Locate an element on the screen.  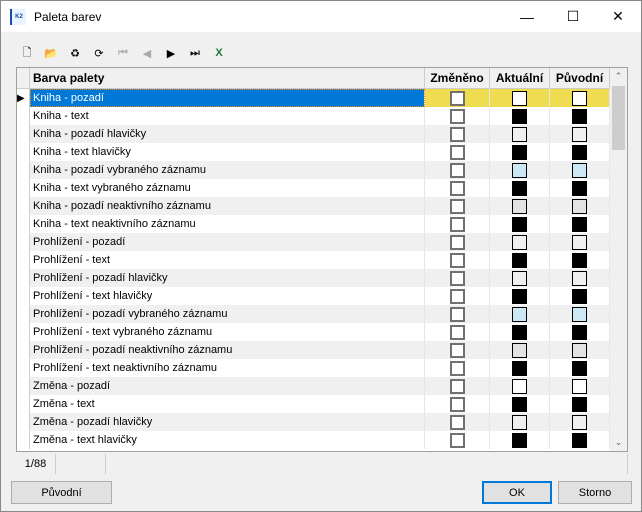
column-header-changed: Změněno is located at coordinates (457, 78).